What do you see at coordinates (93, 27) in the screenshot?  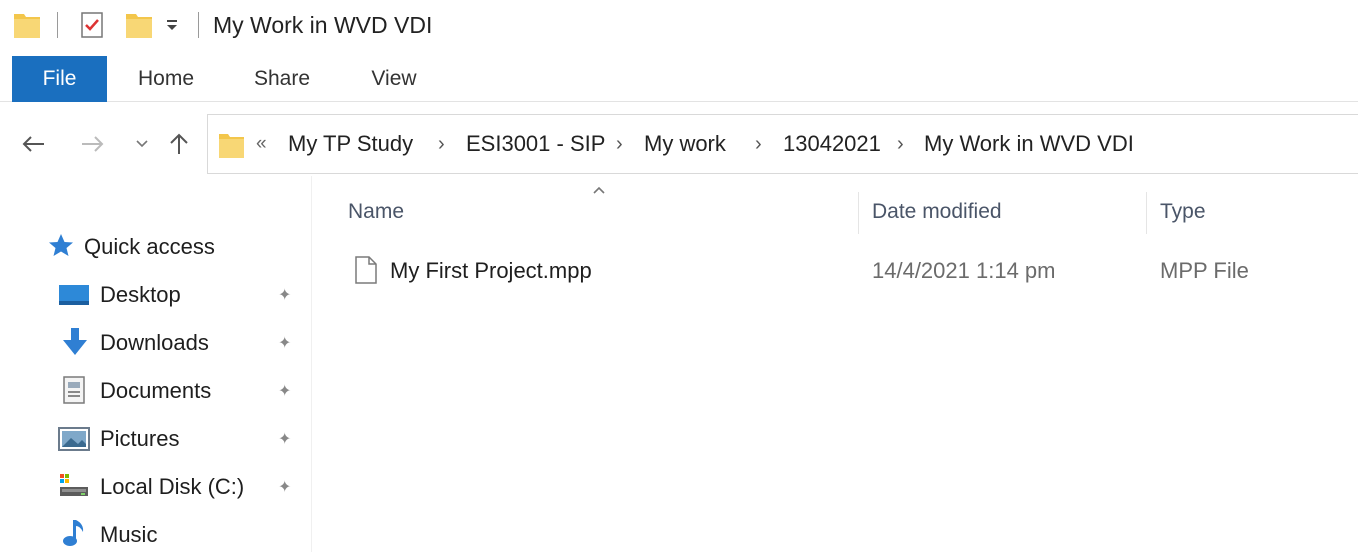 I see `properties-icon` at bounding box center [93, 27].